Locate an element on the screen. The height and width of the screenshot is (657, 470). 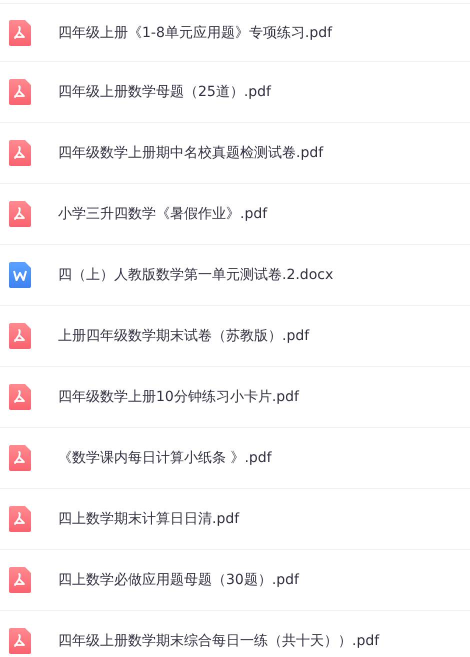
file-name: 上册四年级数学期末试卷（苏教版）.pdf is located at coordinates (184, 336).